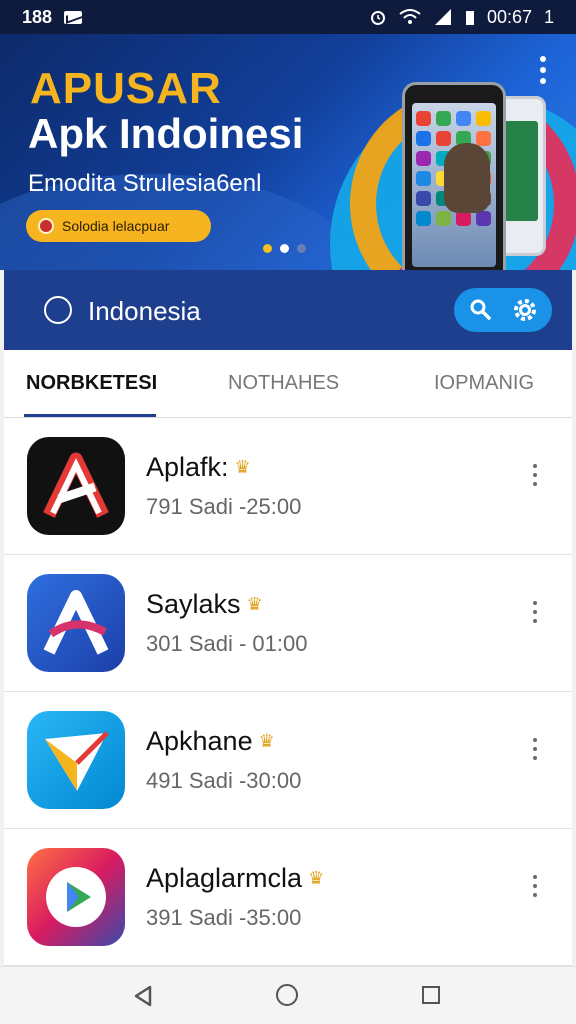 This screenshot has width=576, height=1024. What do you see at coordinates (288, 623) in the screenshot?
I see `list-item: Saylaks ♛ 301 Sadi - 01:00` at bounding box center [288, 623].